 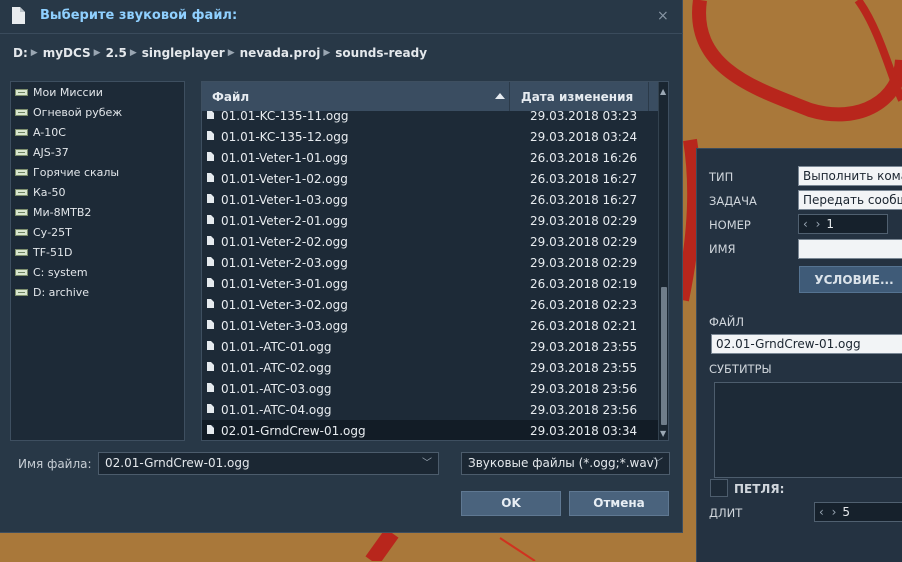 I want to click on file-name: 02.01-GrndCrew-01.ogg, so click(x=293, y=430).